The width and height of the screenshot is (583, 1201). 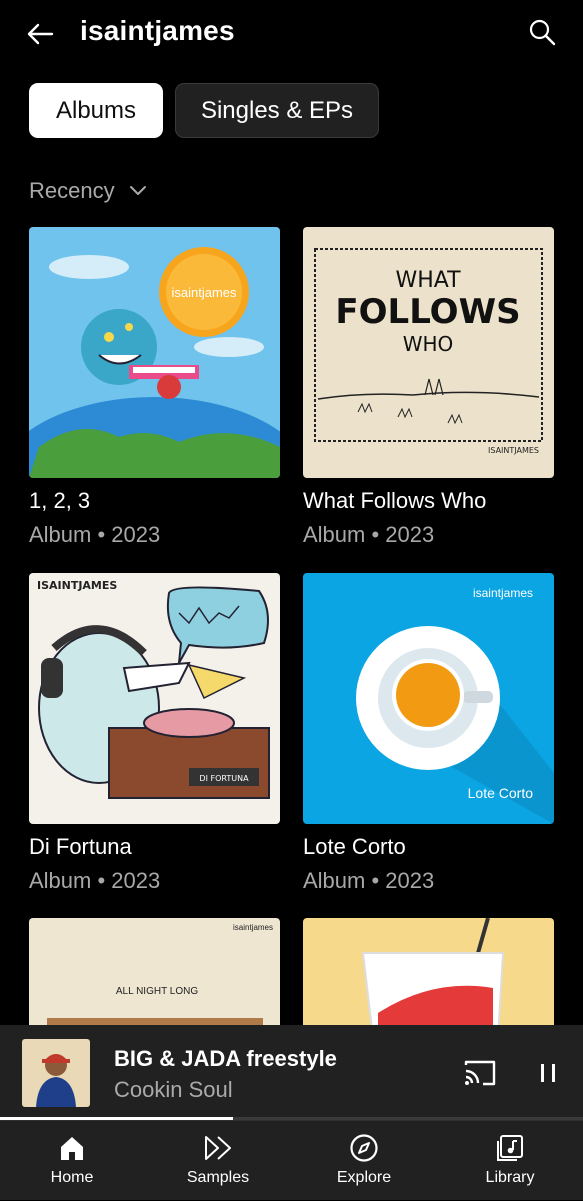 I want to click on top-app-bar: isaintjames, so click(x=291, y=33).